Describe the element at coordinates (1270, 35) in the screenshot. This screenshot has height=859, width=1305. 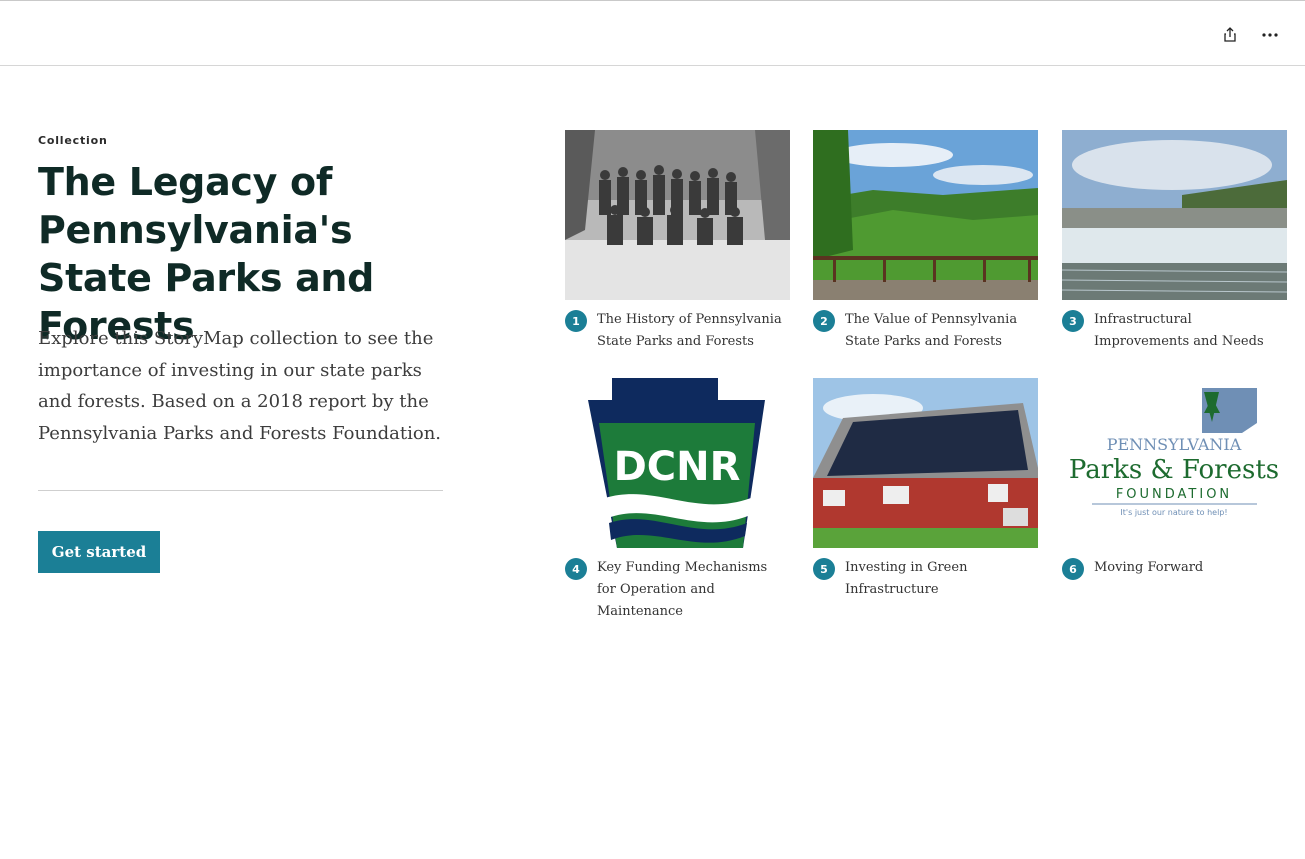
I see `more-options-icon` at that location.